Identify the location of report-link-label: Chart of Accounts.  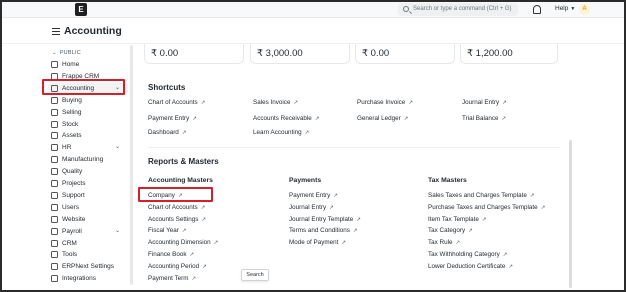
(173, 207).